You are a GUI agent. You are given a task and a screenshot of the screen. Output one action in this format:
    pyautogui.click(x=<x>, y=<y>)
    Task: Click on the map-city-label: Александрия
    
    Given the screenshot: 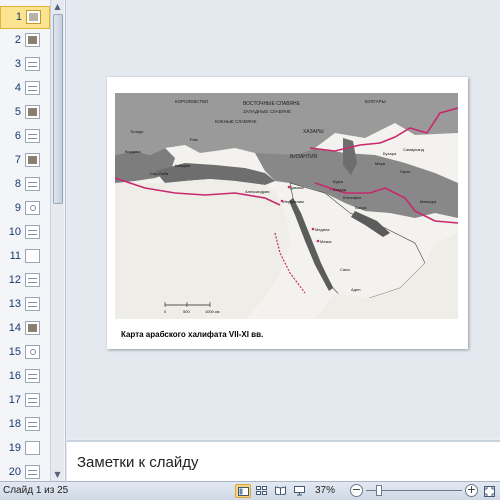 What is the action you would take?
    pyautogui.click(x=257, y=191)
    